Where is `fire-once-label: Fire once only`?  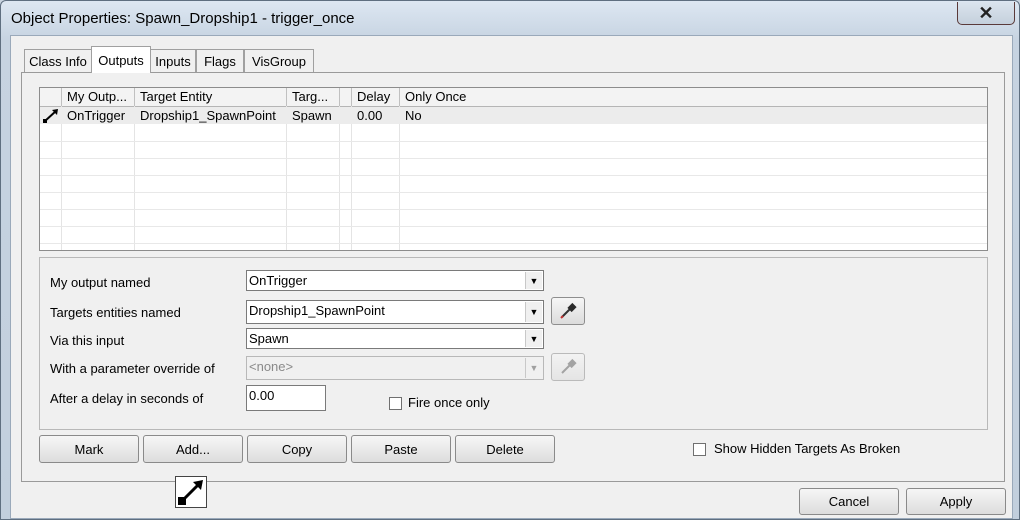 fire-once-label: Fire once only is located at coordinates (449, 402).